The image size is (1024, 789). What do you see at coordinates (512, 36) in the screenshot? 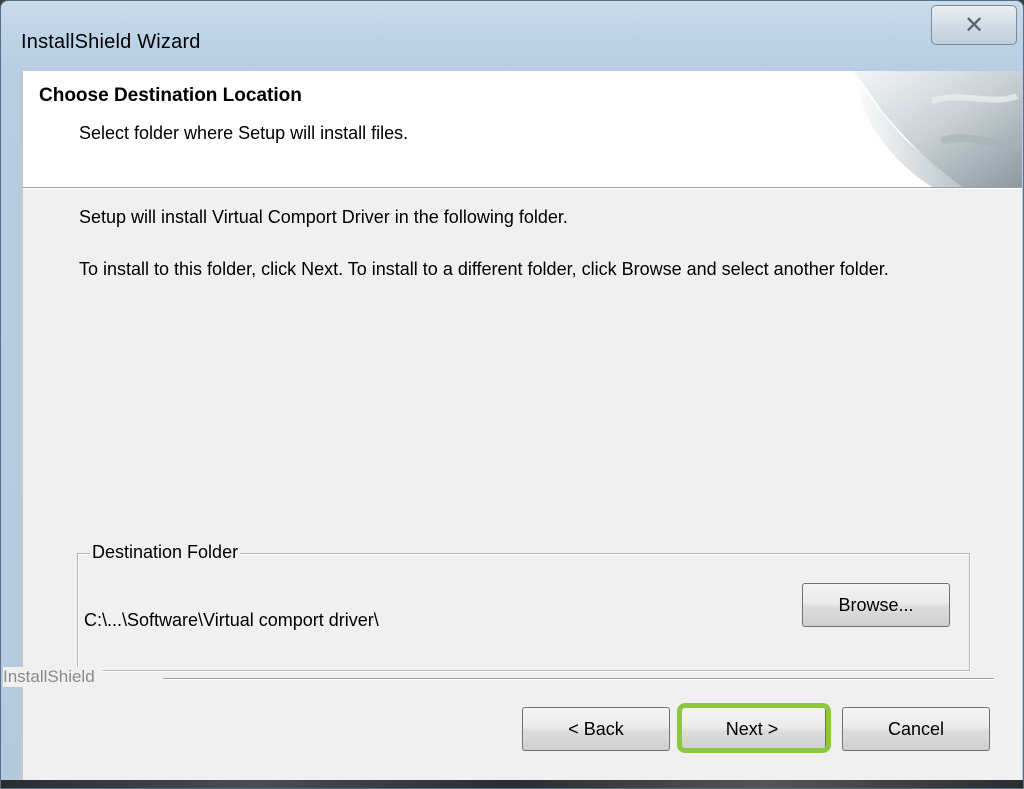
I see `title-bar: InstallShield Wizard ✕` at bounding box center [512, 36].